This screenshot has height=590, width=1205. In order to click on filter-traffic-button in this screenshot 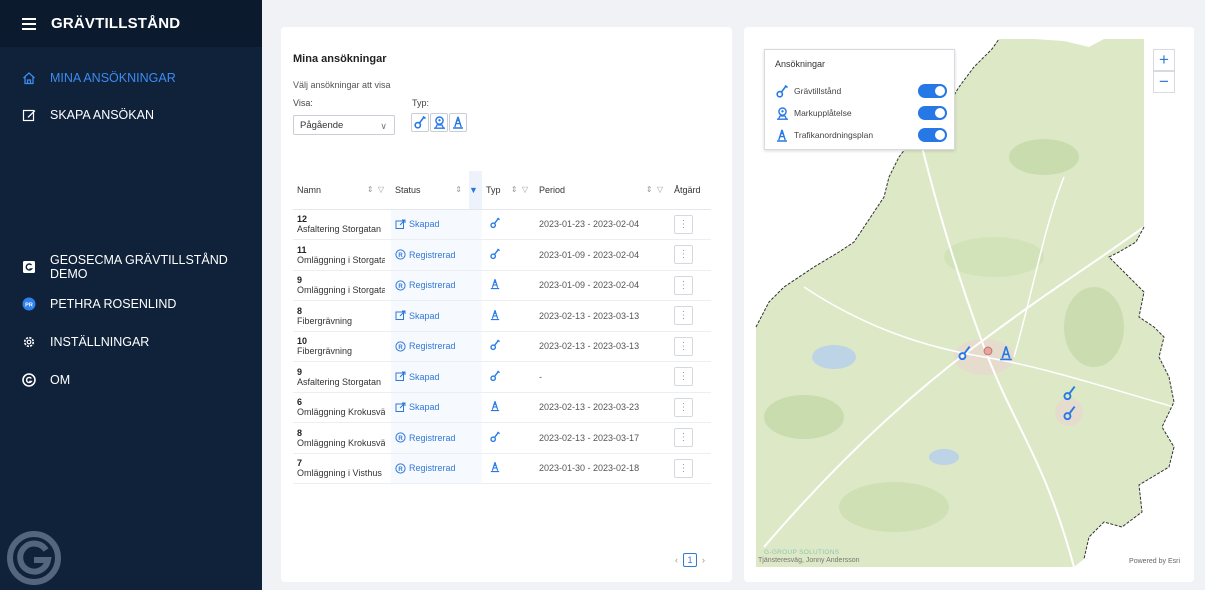, I will do `click(458, 122)`.